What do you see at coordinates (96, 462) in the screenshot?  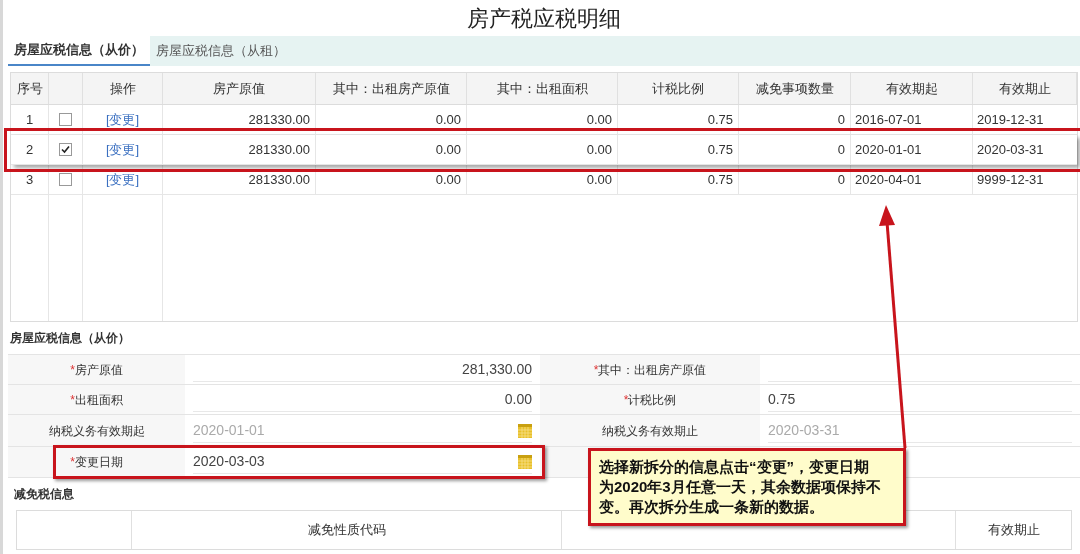 I see `field-label: *变更日期` at bounding box center [96, 462].